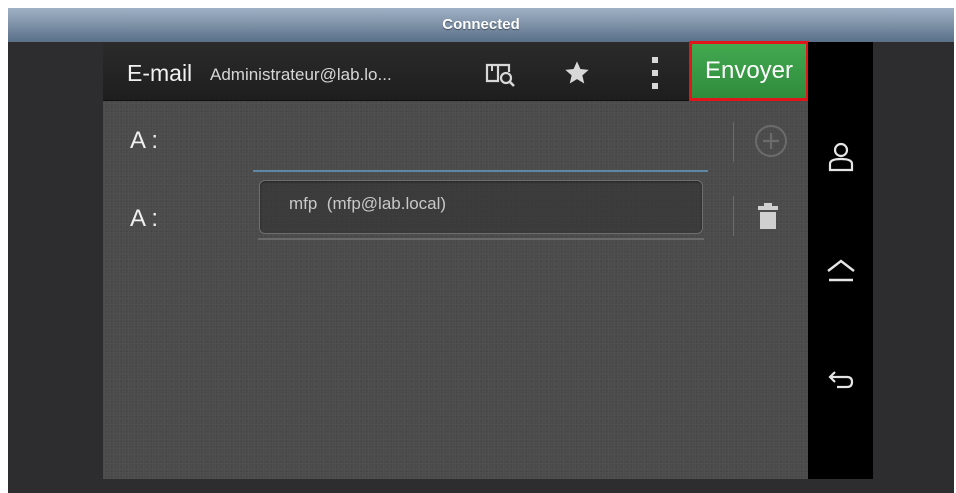  Describe the element at coordinates (577, 73) in the screenshot. I see `star-icon` at that location.